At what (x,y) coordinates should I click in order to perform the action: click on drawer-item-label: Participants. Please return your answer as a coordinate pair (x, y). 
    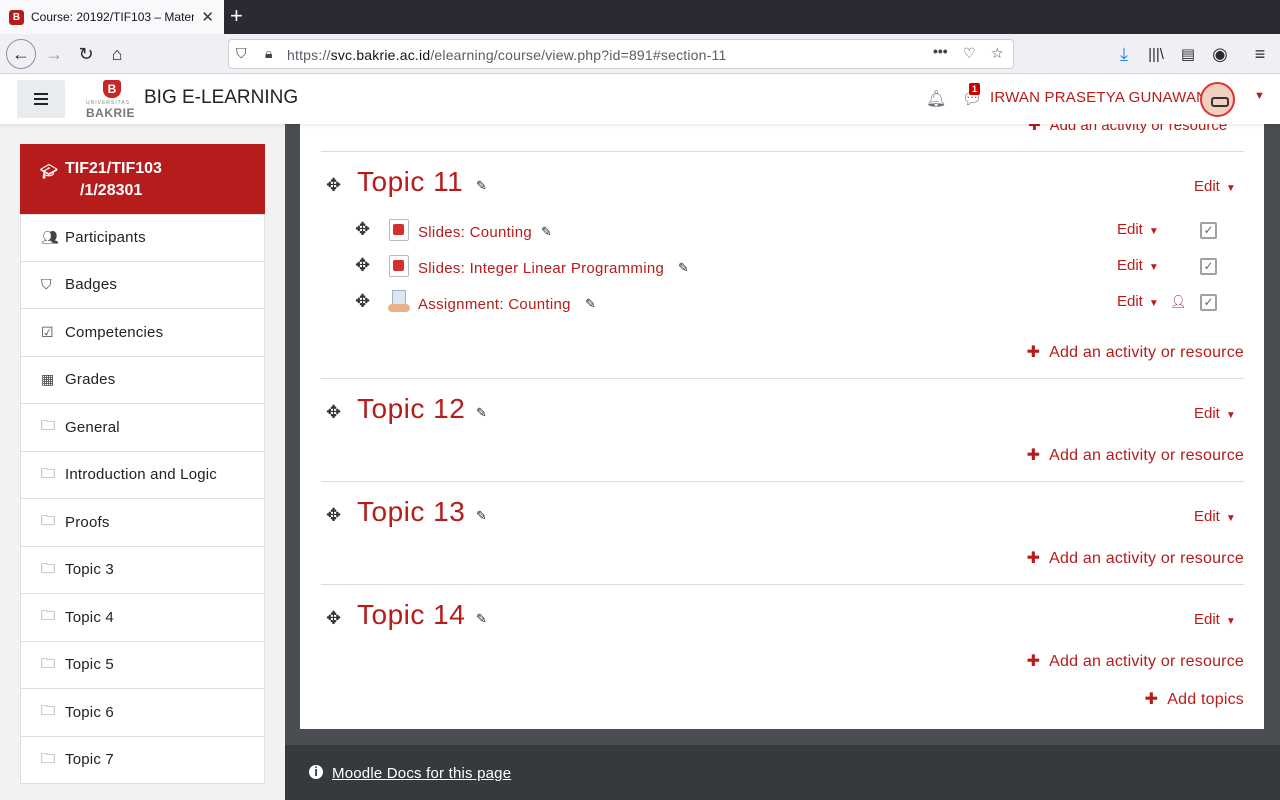
    Looking at the image, I should click on (105, 238).